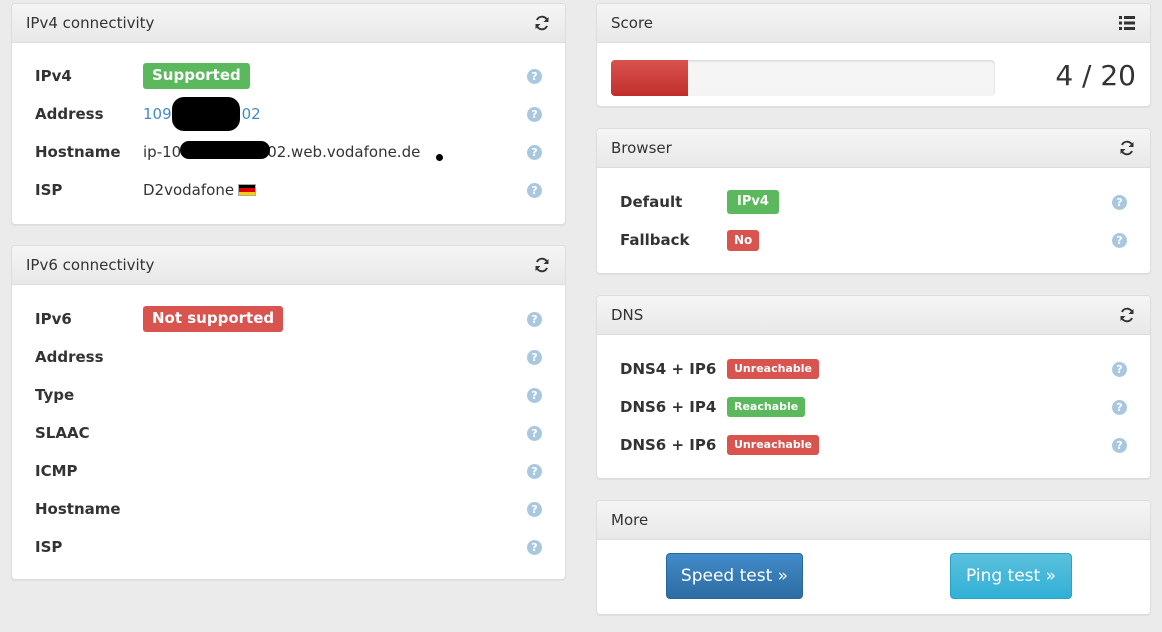 This screenshot has height=632, width=1162. What do you see at coordinates (288, 76) in the screenshot?
I see `ipv4-row: IPv4 Supported ?` at bounding box center [288, 76].